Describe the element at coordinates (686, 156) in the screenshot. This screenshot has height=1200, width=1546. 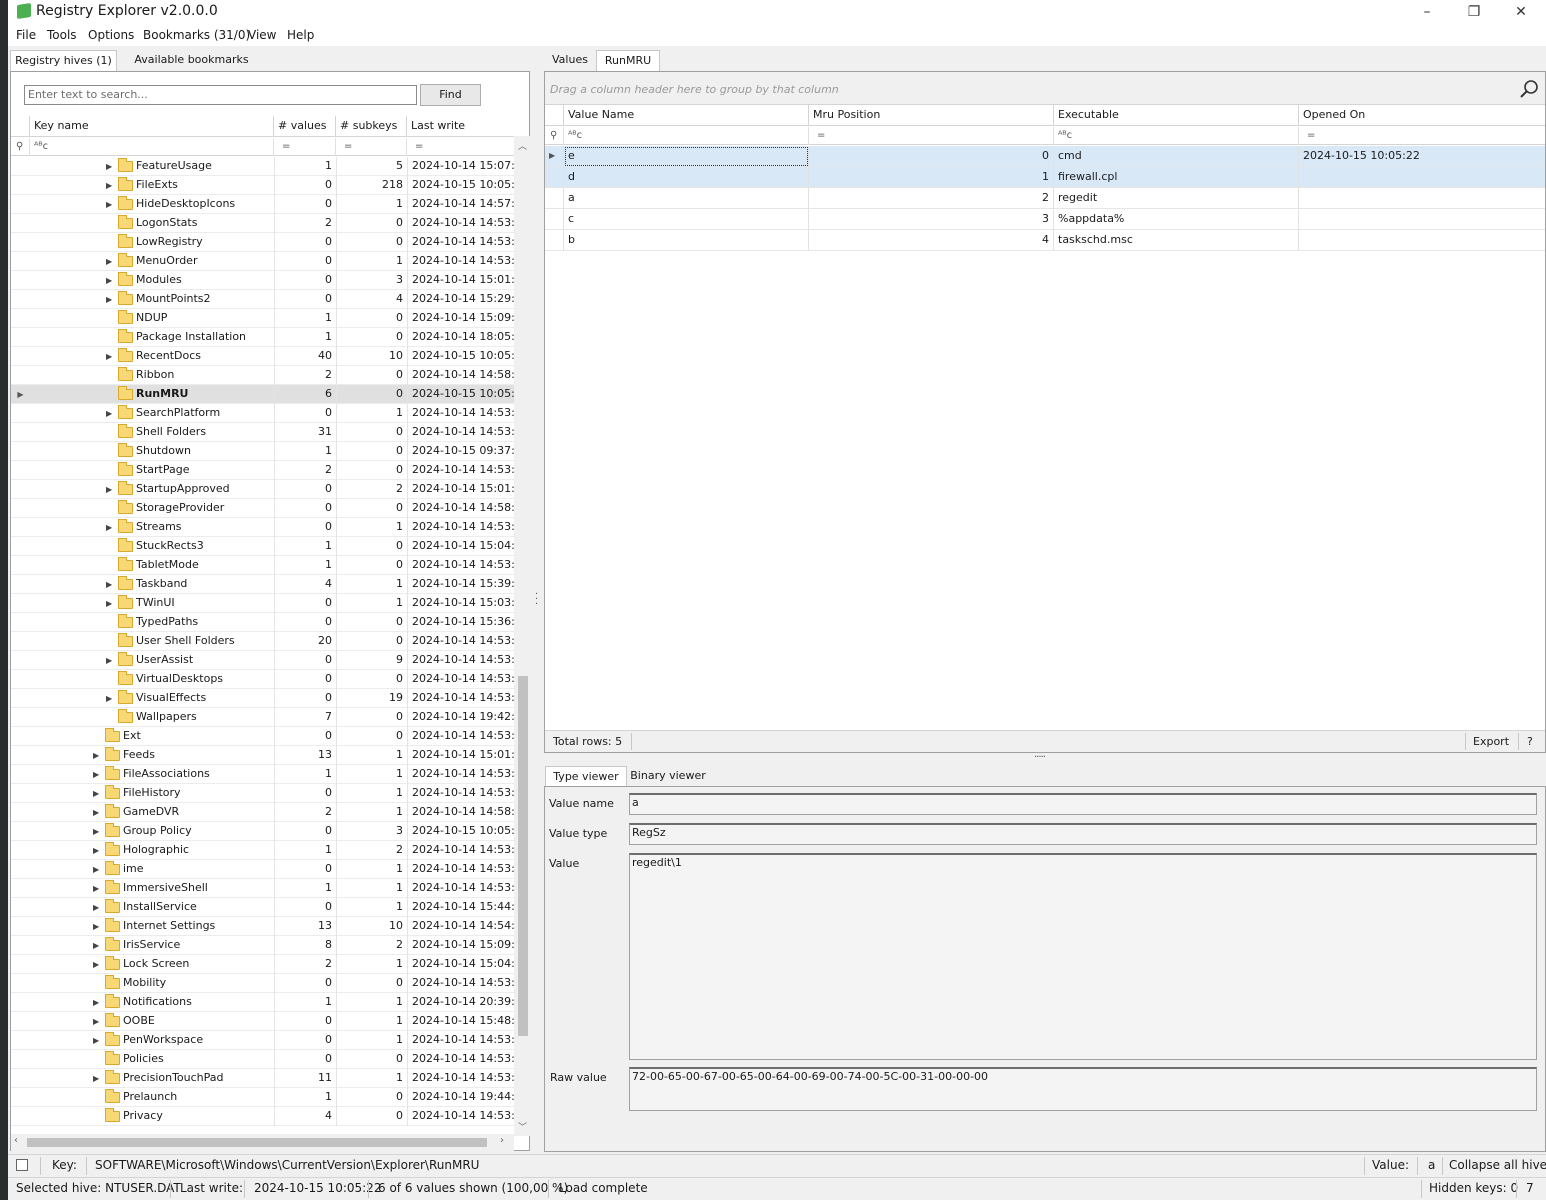
I see `cell-value-name: e` at that location.